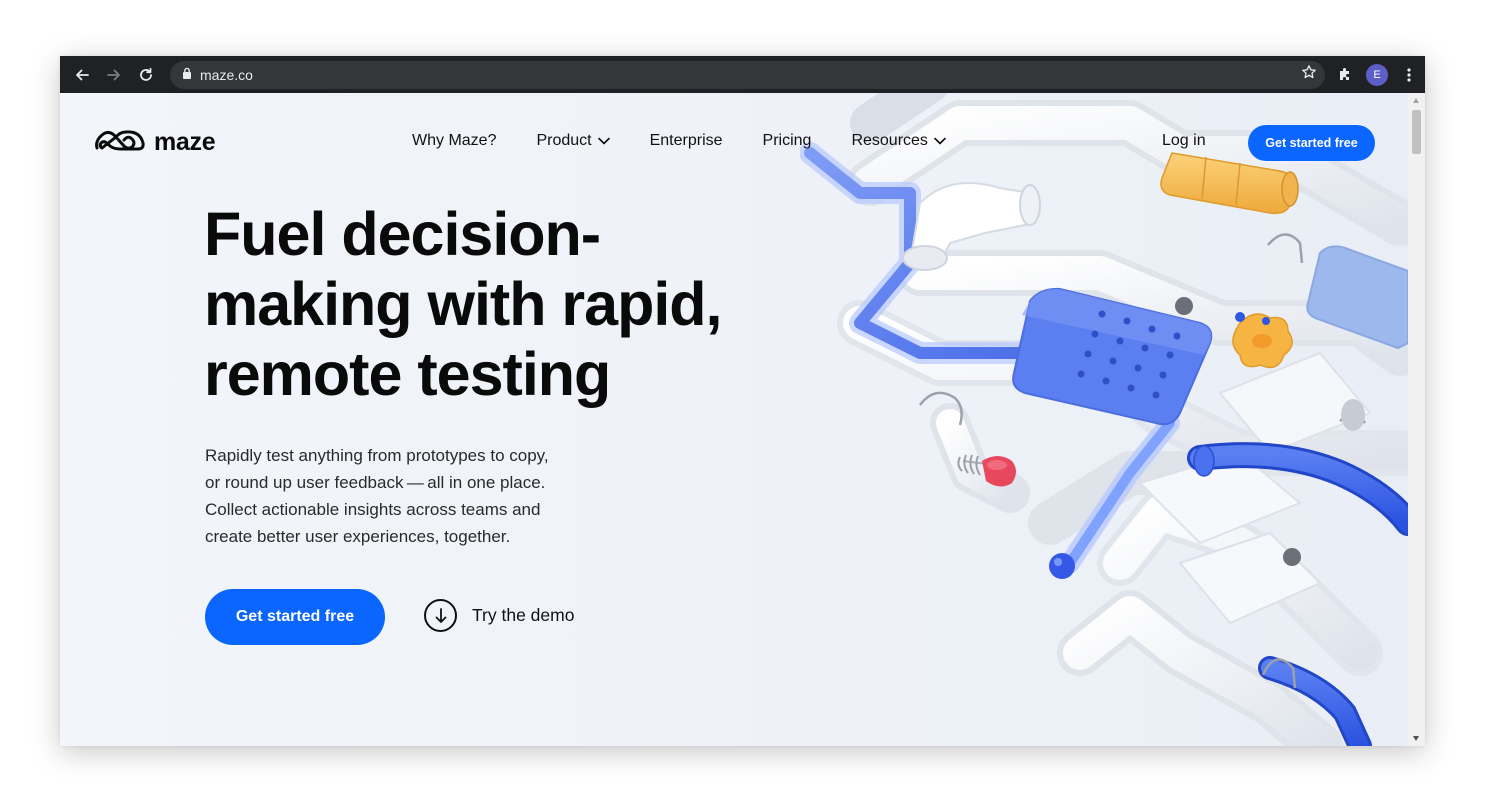  What do you see at coordinates (82, 75) in the screenshot?
I see `back-icon` at bounding box center [82, 75].